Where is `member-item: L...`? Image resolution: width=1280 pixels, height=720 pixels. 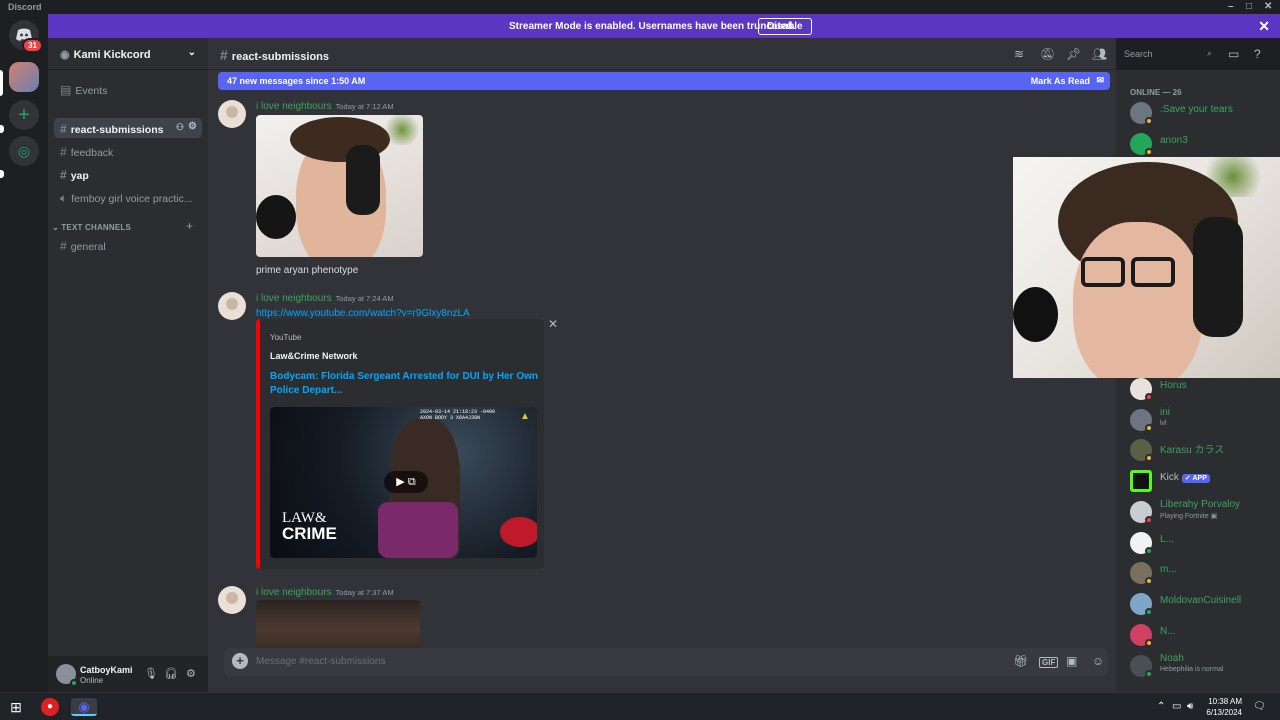 member-item: L... is located at coordinates (1204, 542).